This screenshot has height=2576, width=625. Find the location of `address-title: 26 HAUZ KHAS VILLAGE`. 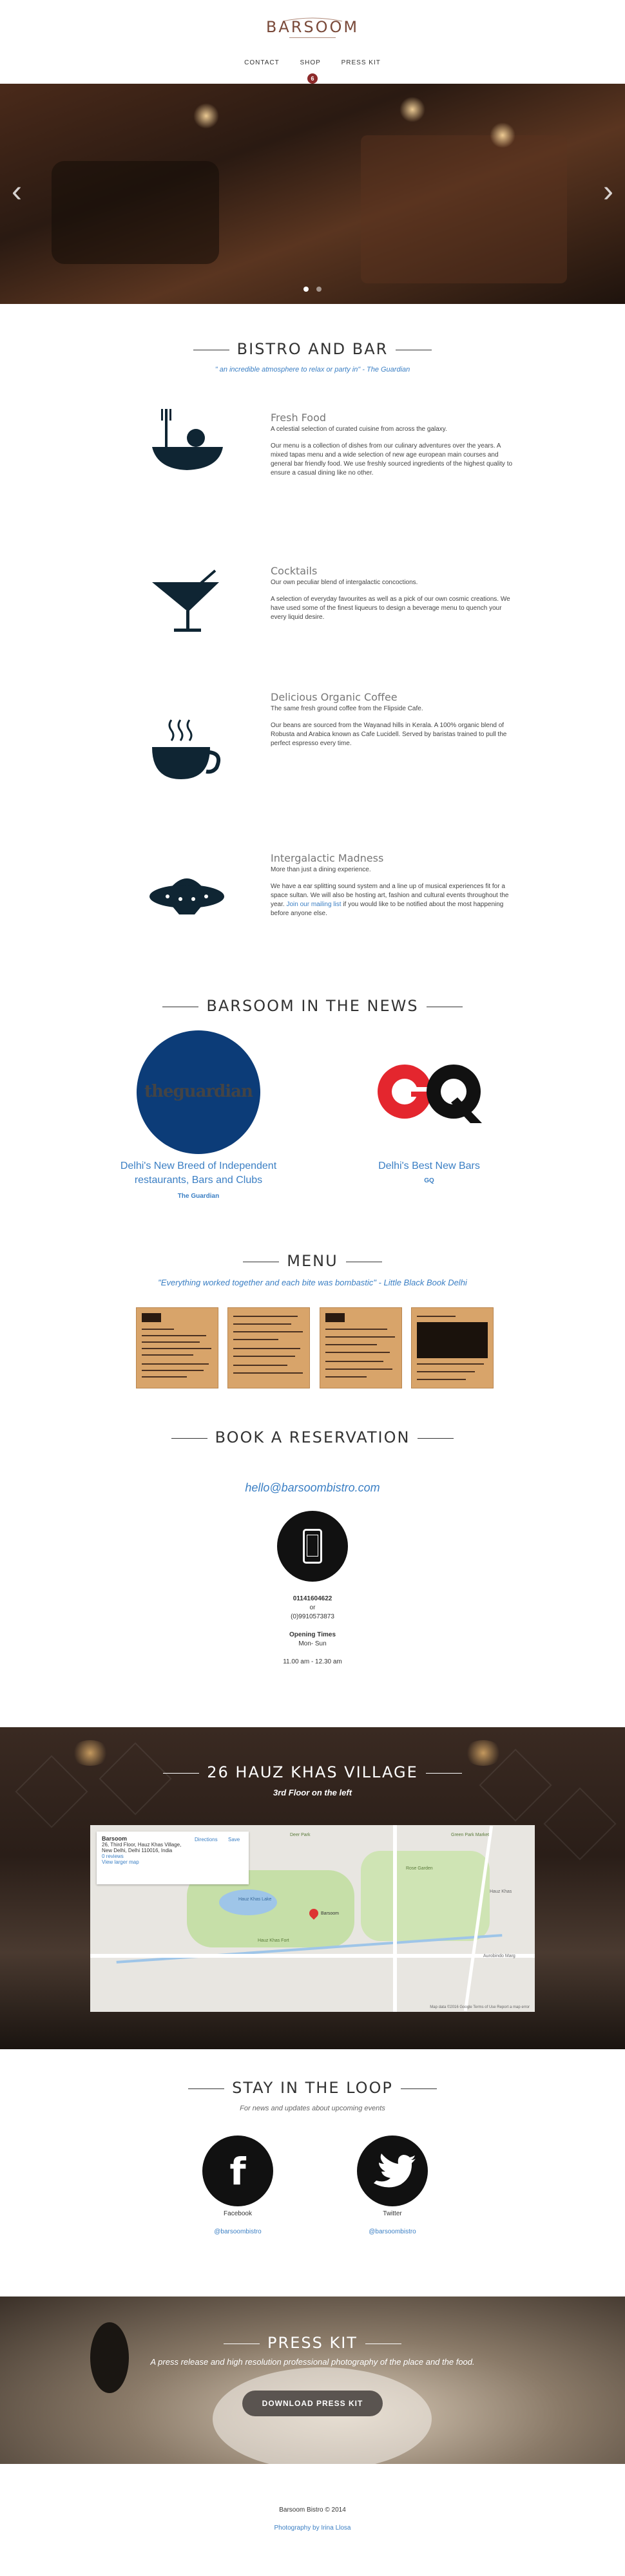

address-title: 26 HAUZ KHAS VILLAGE is located at coordinates (312, 1772).